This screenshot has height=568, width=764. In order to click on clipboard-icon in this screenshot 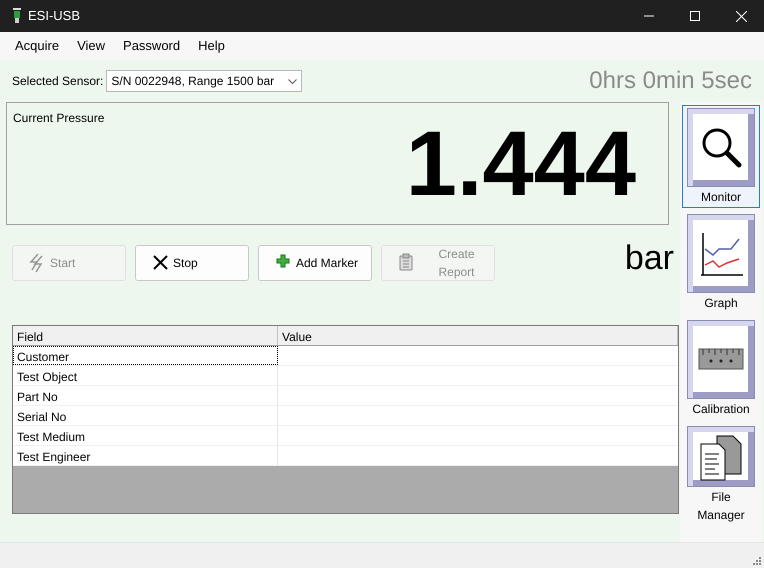, I will do `click(406, 263)`.